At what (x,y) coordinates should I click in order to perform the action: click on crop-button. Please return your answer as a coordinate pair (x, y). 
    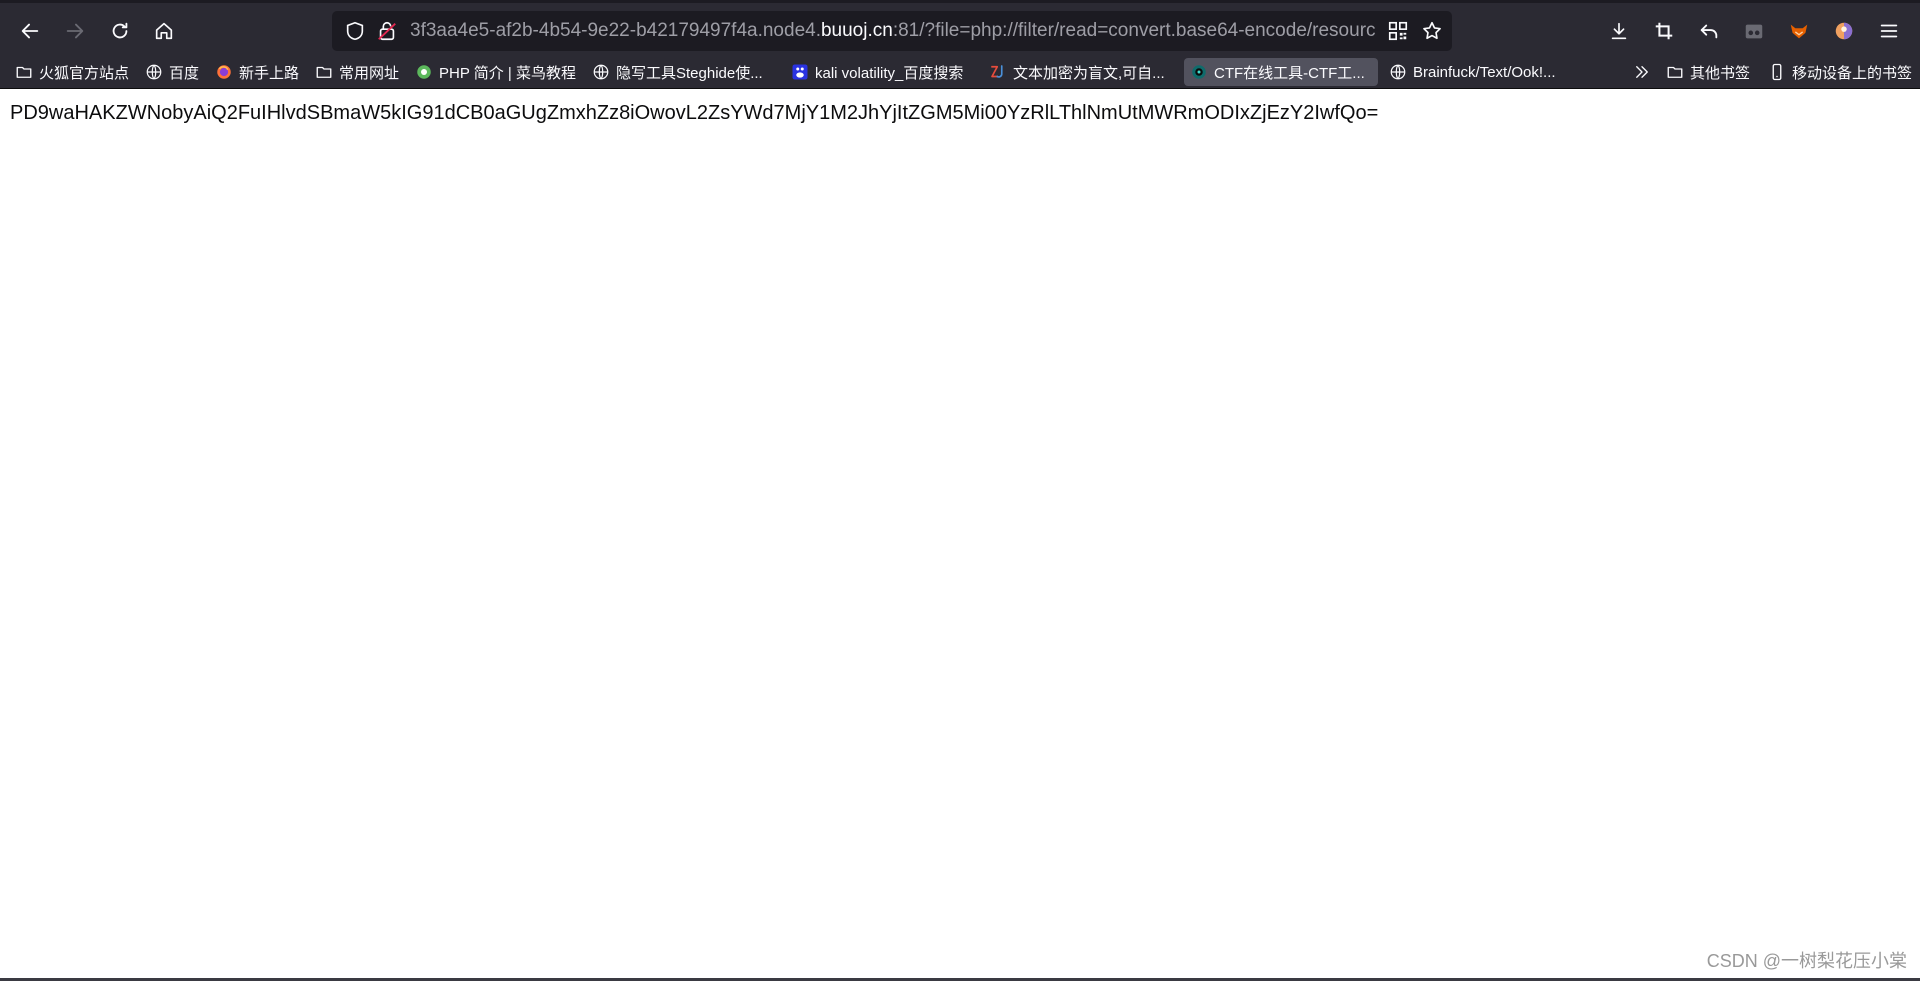
    Looking at the image, I should click on (1664, 31).